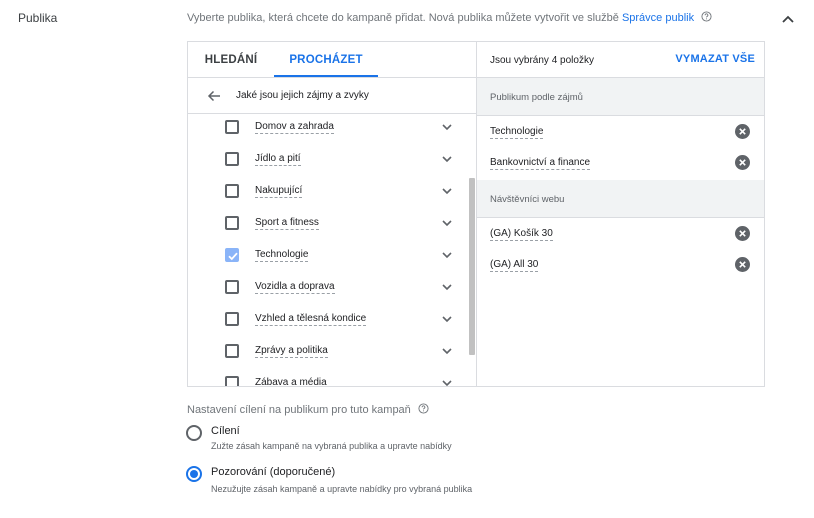 This screenshot has width=814, height=518. Describe the element at coordinates (278, 159) in the screenshot. I see `category-label: Jídlo a pití` at that location.